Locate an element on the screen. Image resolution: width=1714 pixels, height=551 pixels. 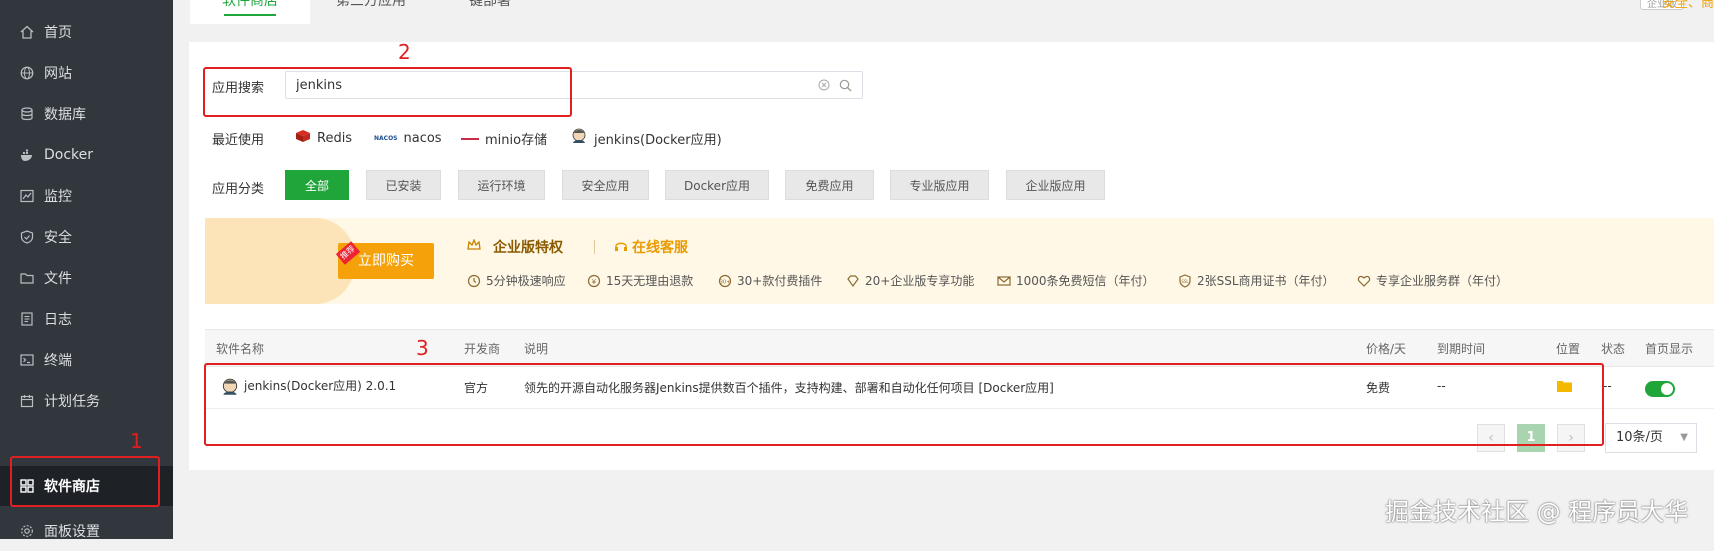
mail-icon is located at coordinates (1004, 281).